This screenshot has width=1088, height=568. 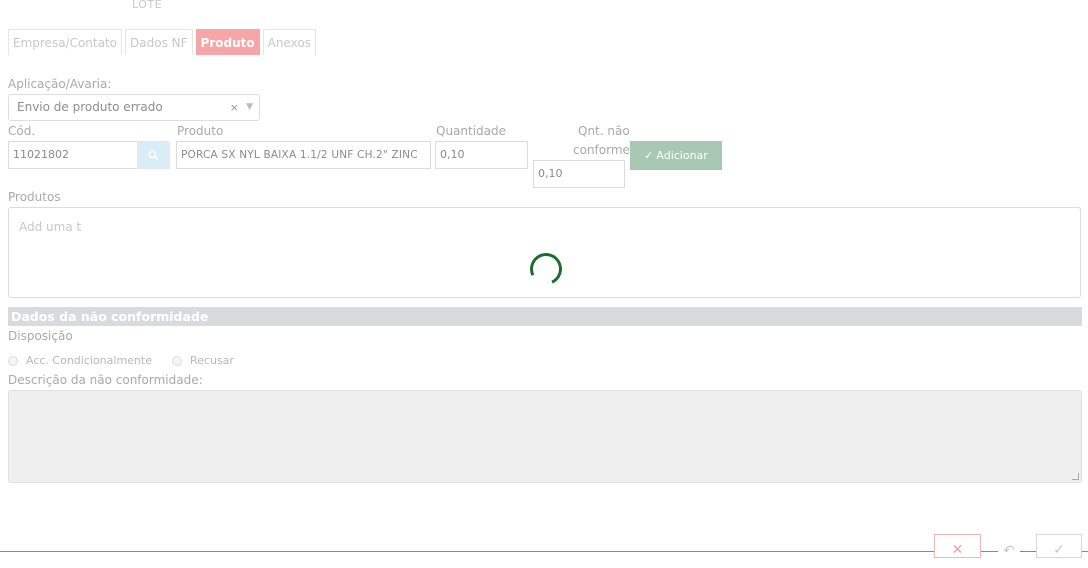 What do you see at coordinates (579, 174) in the screenshot?
I see `qnt-nao-conforme-input: 0,10` at bounding box center [579, 174].